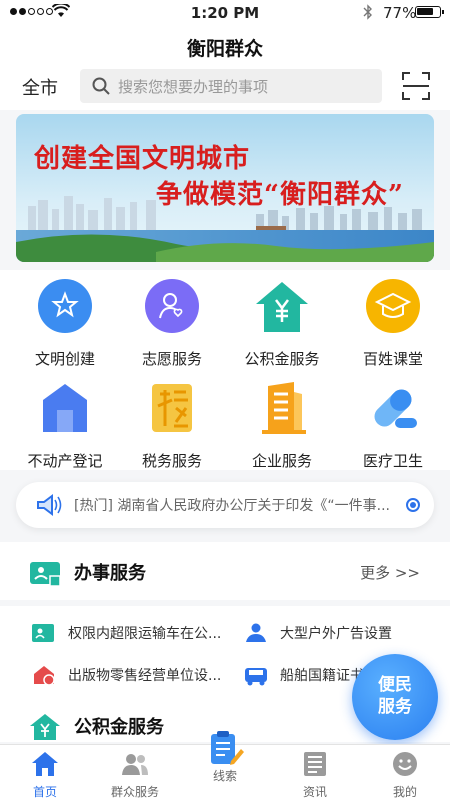 The width and height of the screenshot is (450, 800). I want to click on battery-icon, so click(429, 12).